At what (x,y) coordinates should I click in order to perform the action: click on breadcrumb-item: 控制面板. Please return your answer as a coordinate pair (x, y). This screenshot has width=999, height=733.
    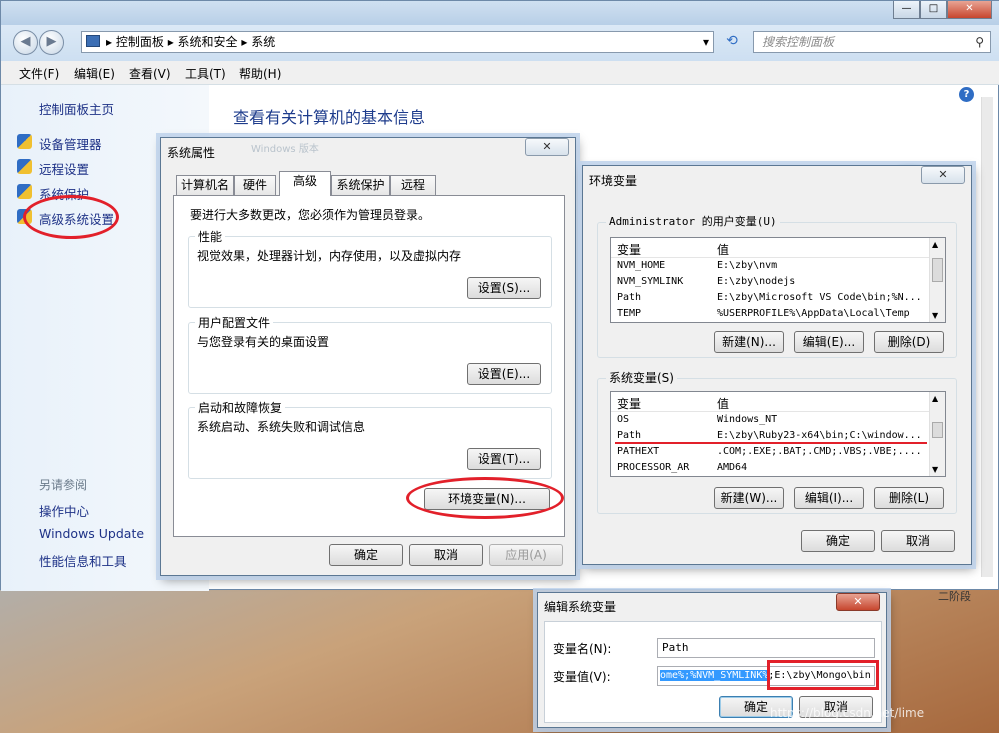
    Looking at the image, I should click on (140, 42).